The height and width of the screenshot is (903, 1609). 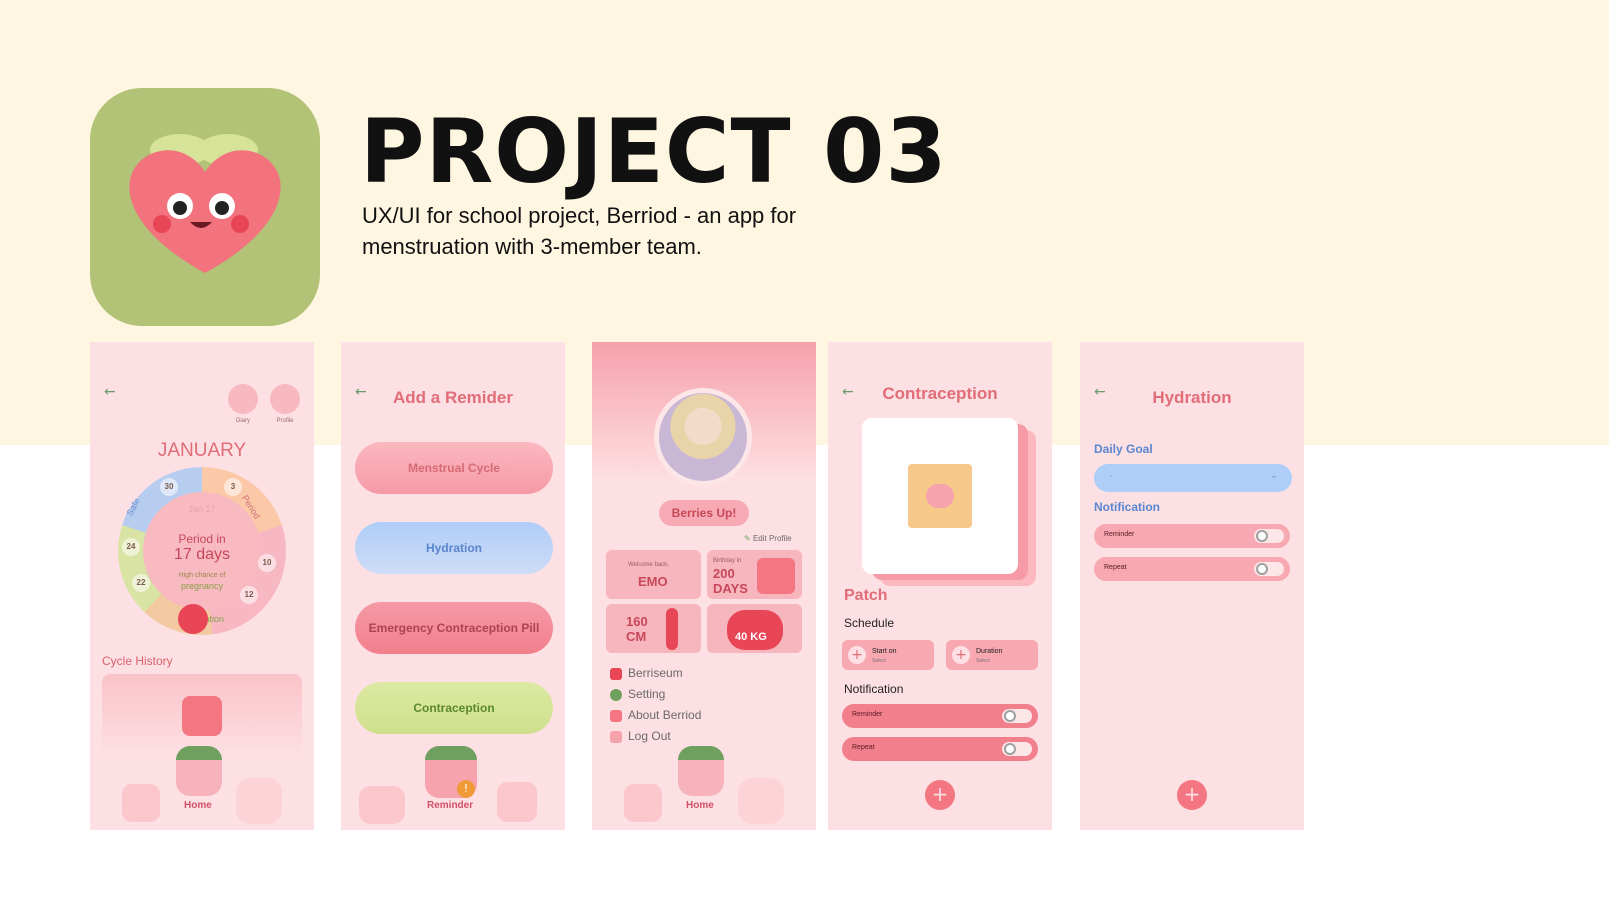 I want to click on logout-icon, so click(x=616, y=737).